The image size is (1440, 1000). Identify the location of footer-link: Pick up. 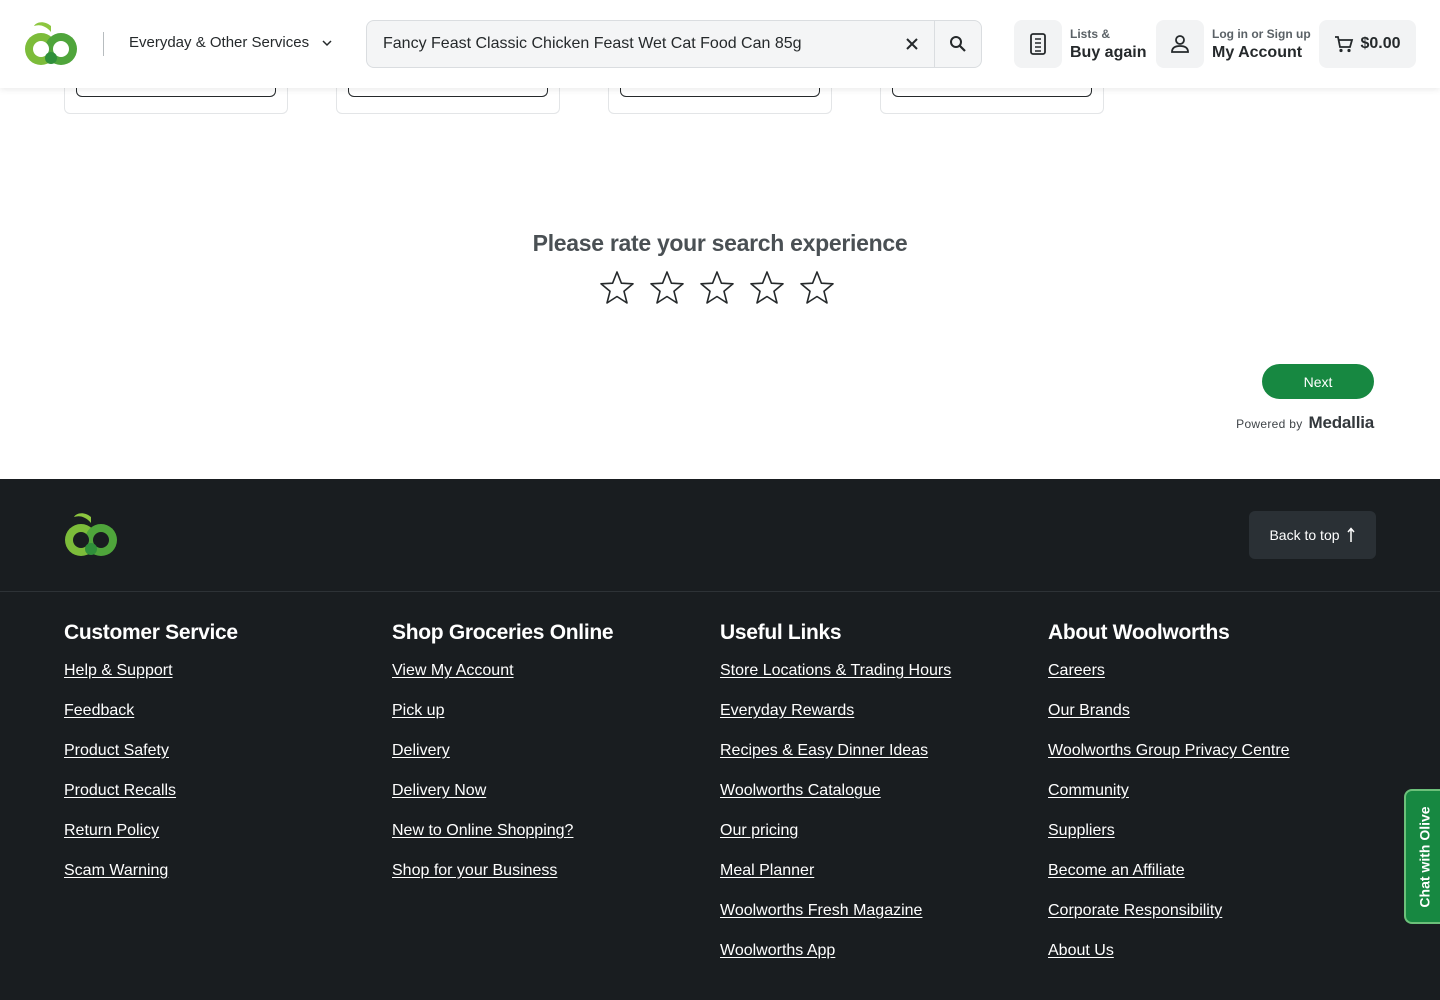
(418, 710).